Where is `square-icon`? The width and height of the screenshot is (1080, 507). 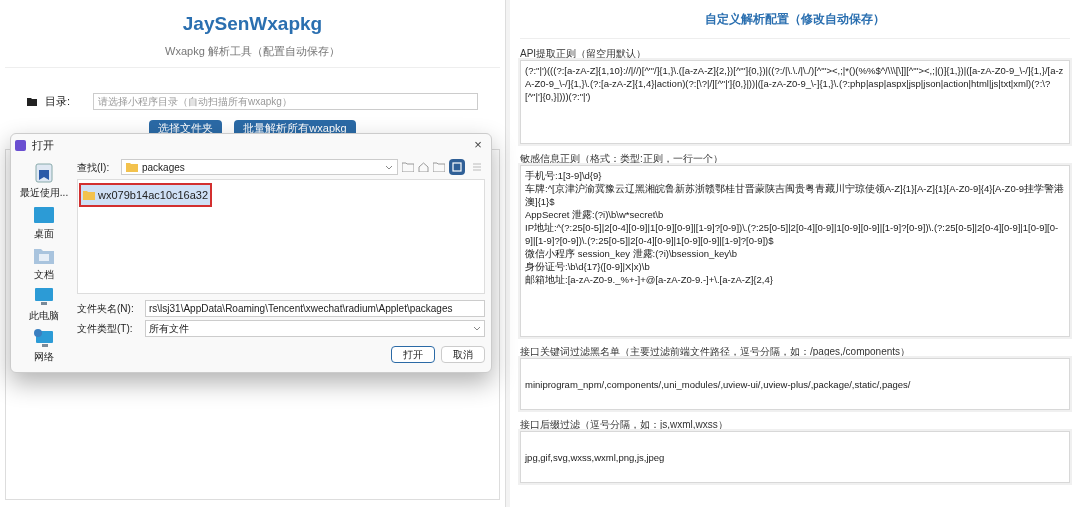
square-icon is located at coordinates (457, 167).